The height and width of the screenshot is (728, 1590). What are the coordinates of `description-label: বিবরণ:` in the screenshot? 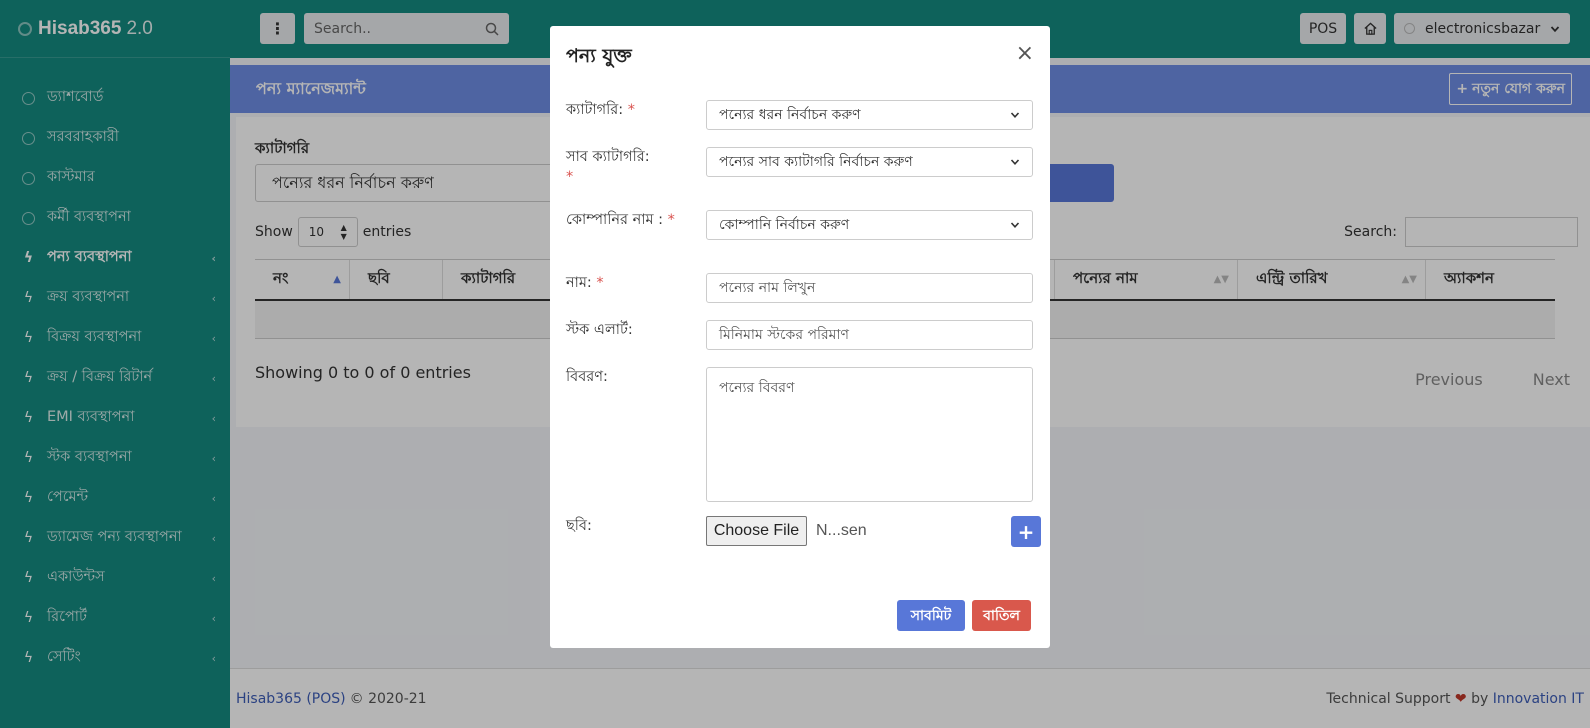 It's located at (587, 377).